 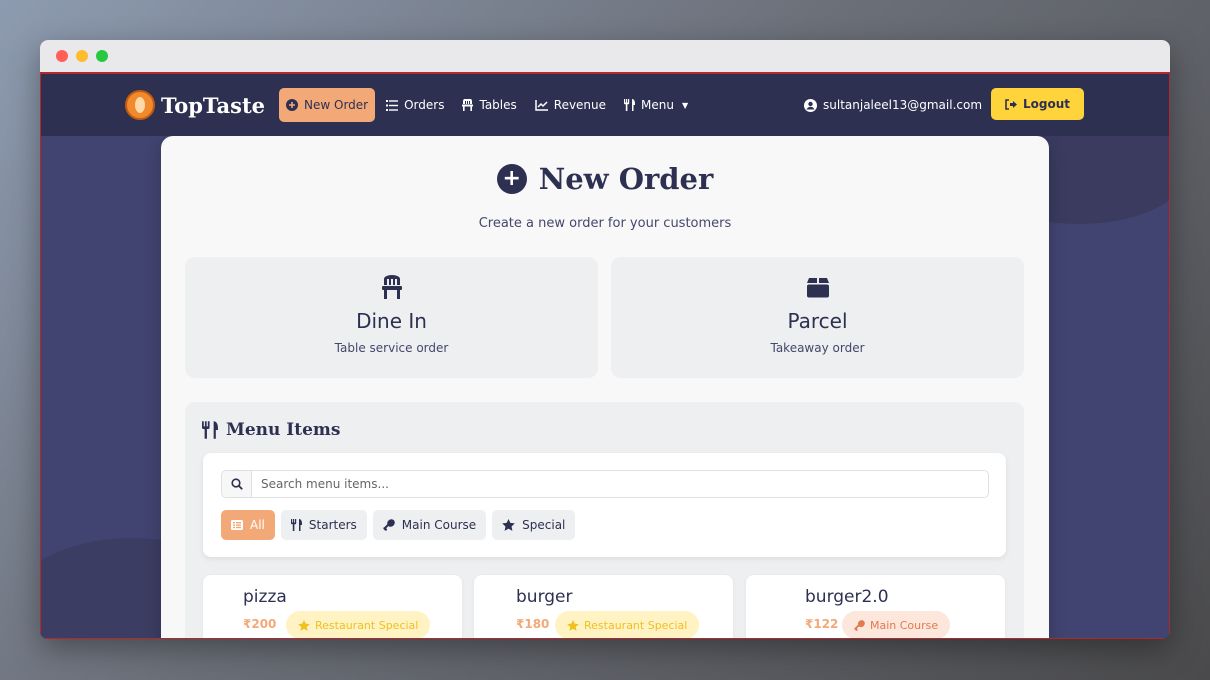 I want to click on filter-starters: Starters, so click(x=323, y=525).